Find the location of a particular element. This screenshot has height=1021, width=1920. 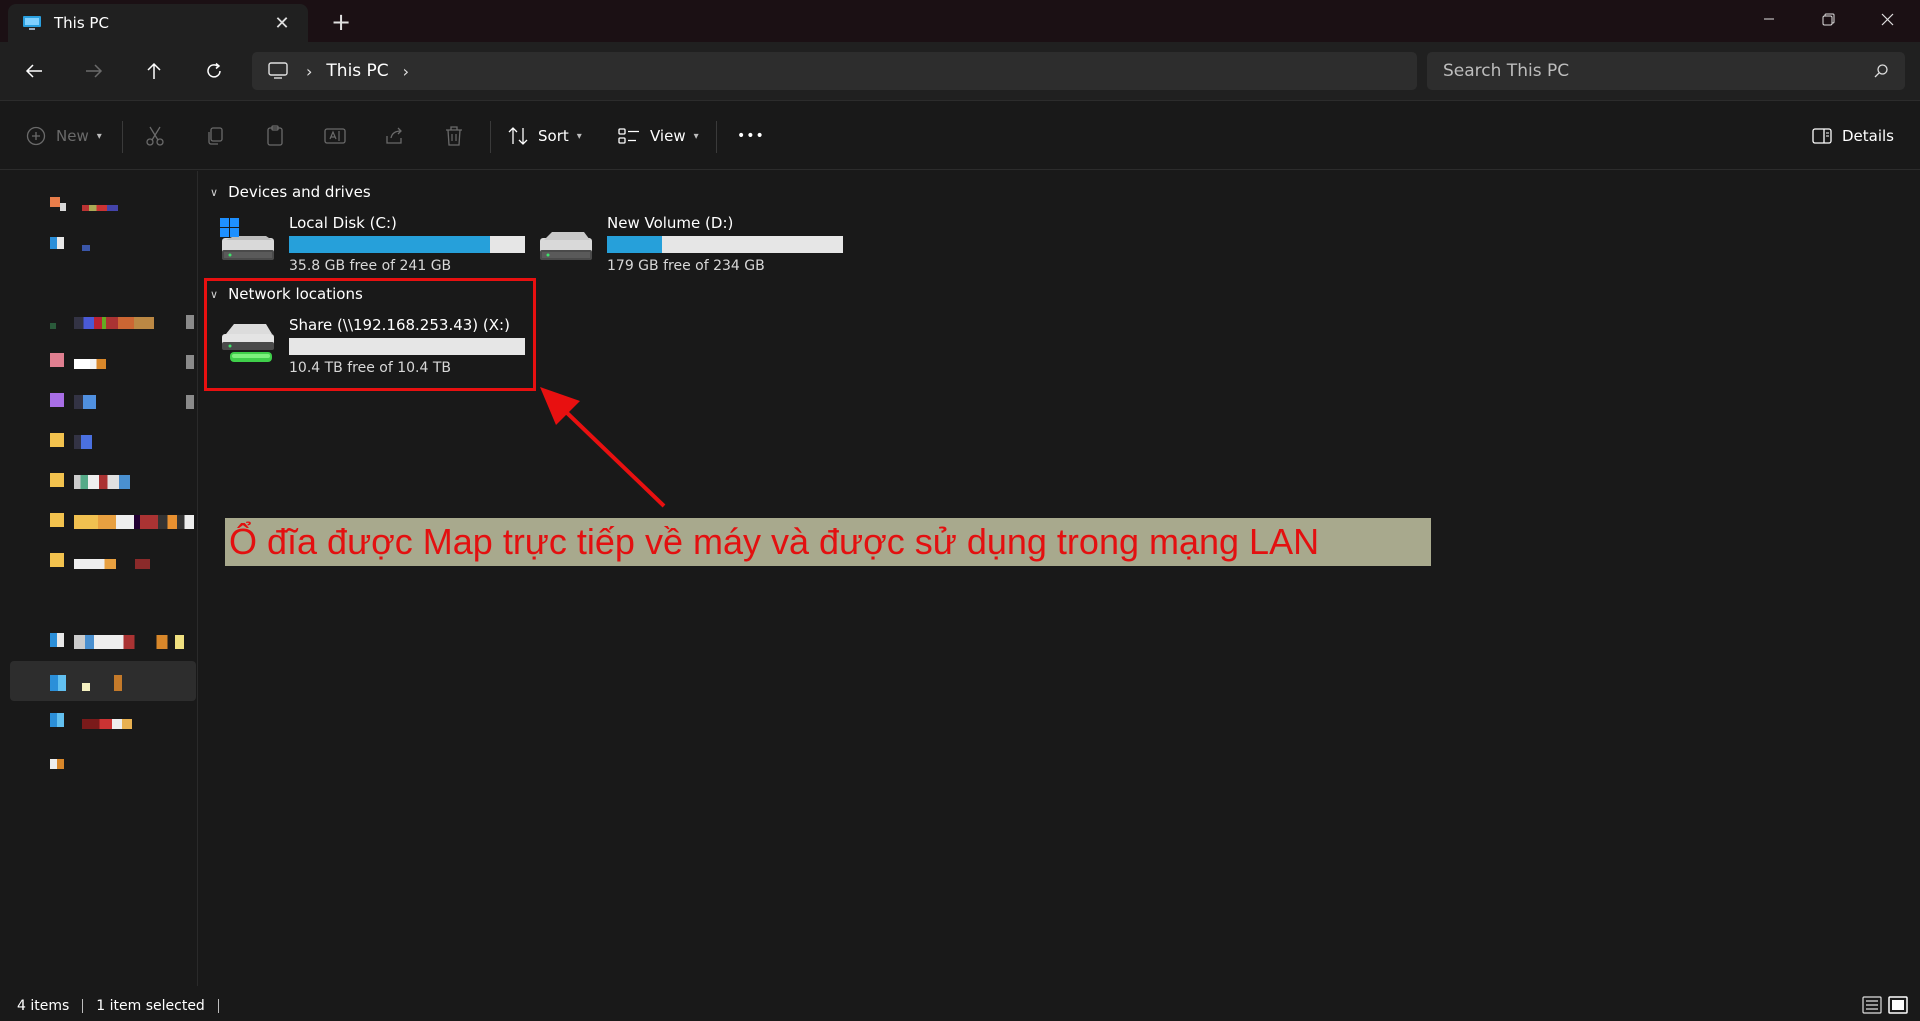

copy-button is located at coordinates (215, 136).